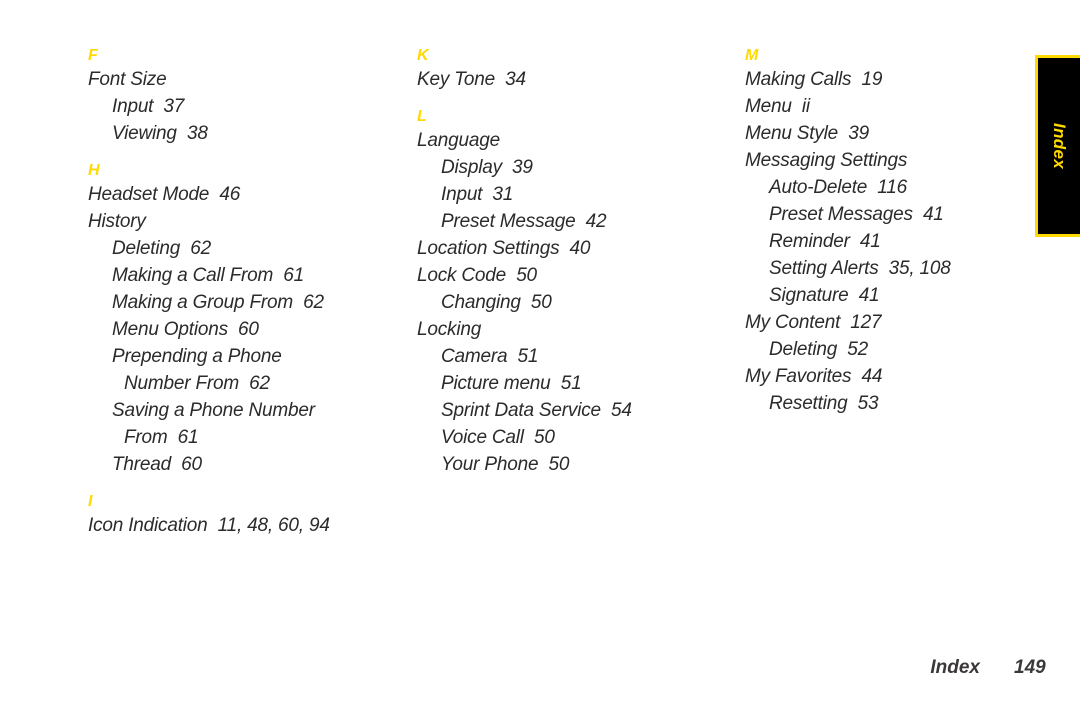  Describe the element at coordinates (524, 668) in the screenshot. I see `page-footer: Index 149` at that location.